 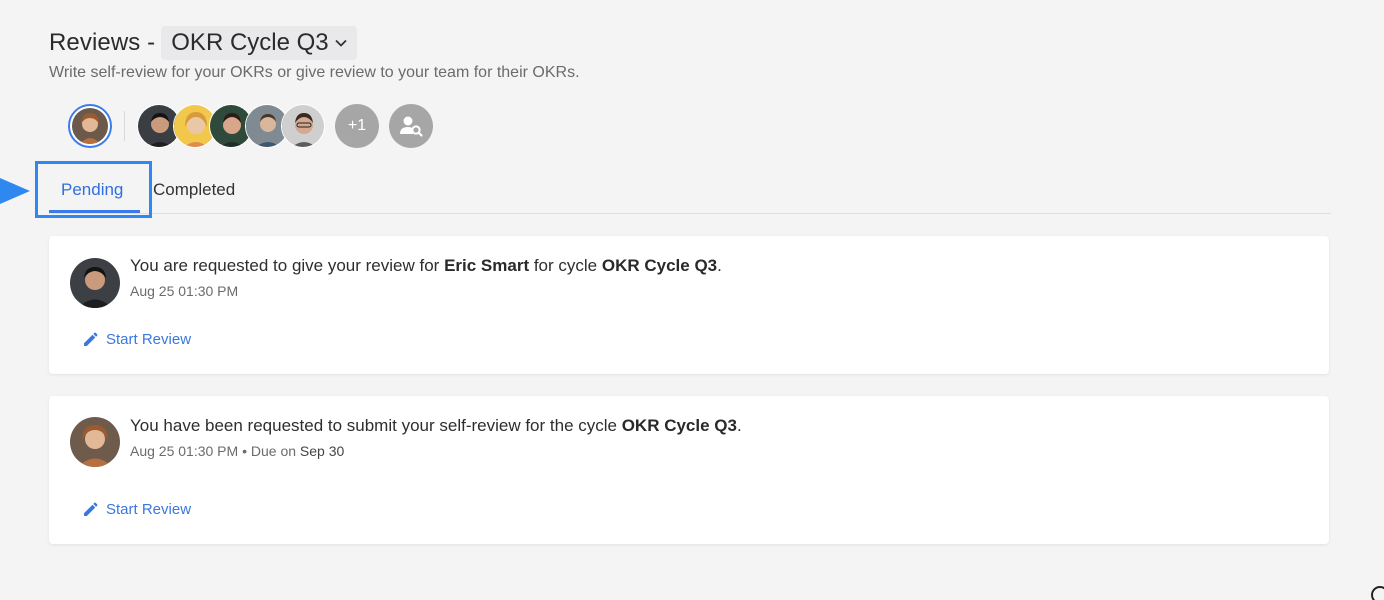 What do you see at coordinates (303, 126) in the screenshot?
I see `team-avatar` at bounding box center [303, 126].